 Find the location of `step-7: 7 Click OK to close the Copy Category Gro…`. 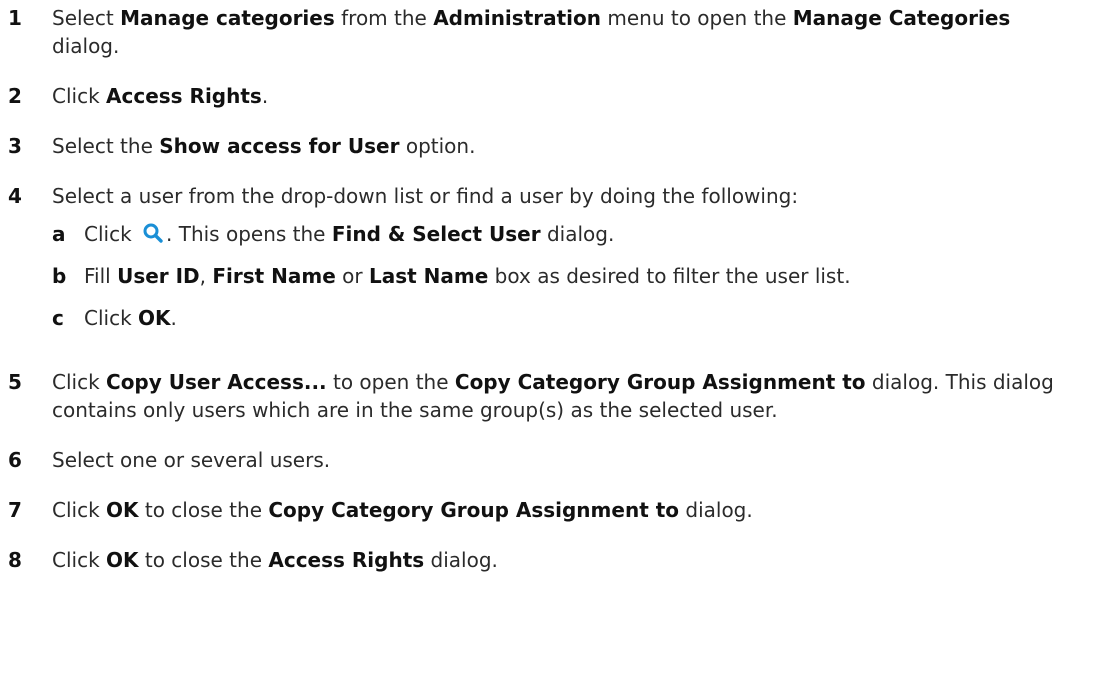

step-7: 7 Click OK to close the Copy Category Gro… is located at coordinates (552, 510).